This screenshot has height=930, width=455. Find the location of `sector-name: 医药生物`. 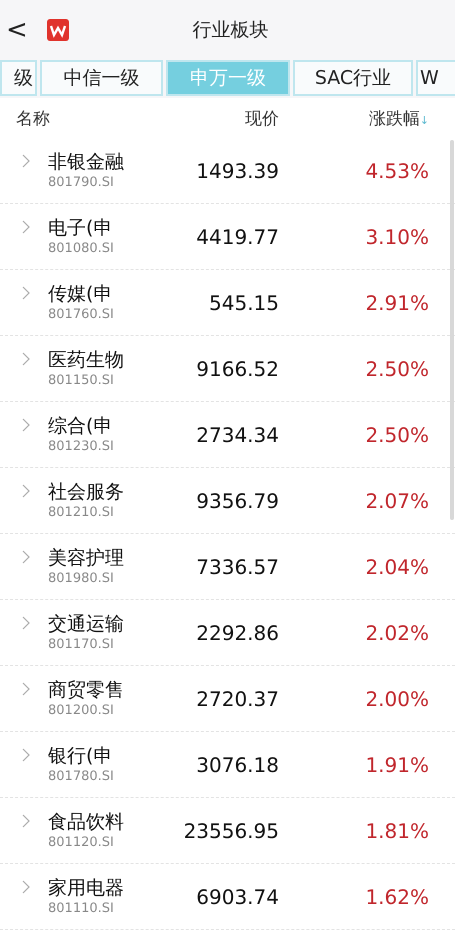

sector-name: 医药生物 is located at coordinates (86, 360).